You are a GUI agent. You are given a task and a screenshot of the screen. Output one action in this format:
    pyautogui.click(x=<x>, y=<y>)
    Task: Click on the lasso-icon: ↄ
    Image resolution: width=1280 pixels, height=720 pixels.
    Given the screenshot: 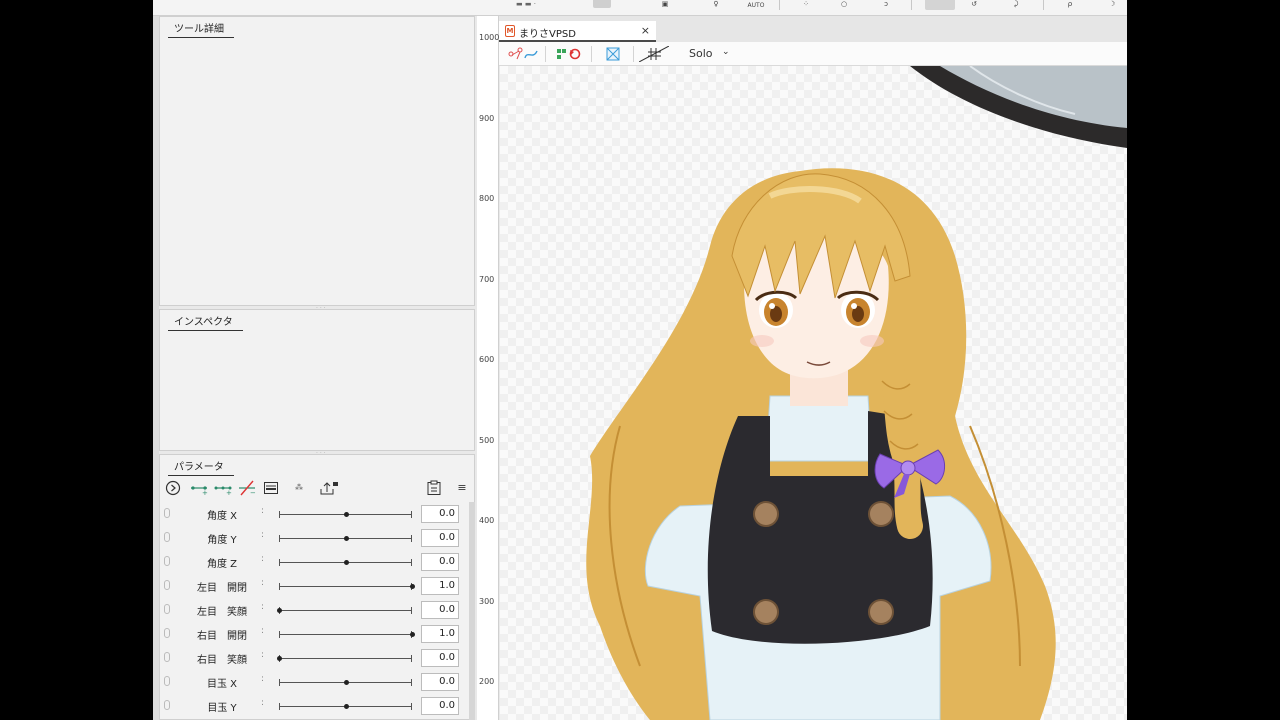 What is the action you would take?
    pyautogui.click(x=886, y=7)
    